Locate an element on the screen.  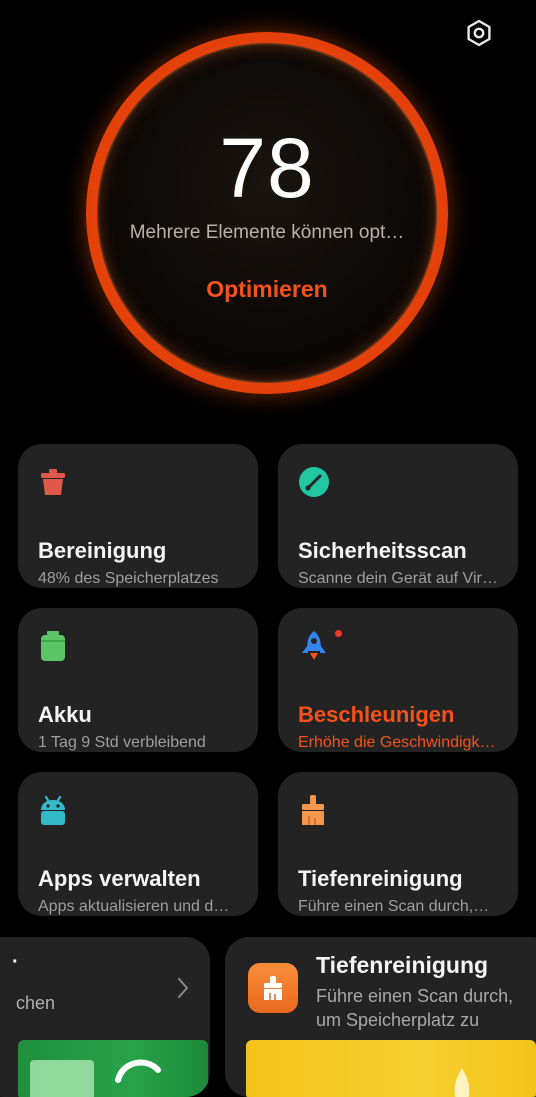
shield-scan-icon is located at coordinates (316, 482).